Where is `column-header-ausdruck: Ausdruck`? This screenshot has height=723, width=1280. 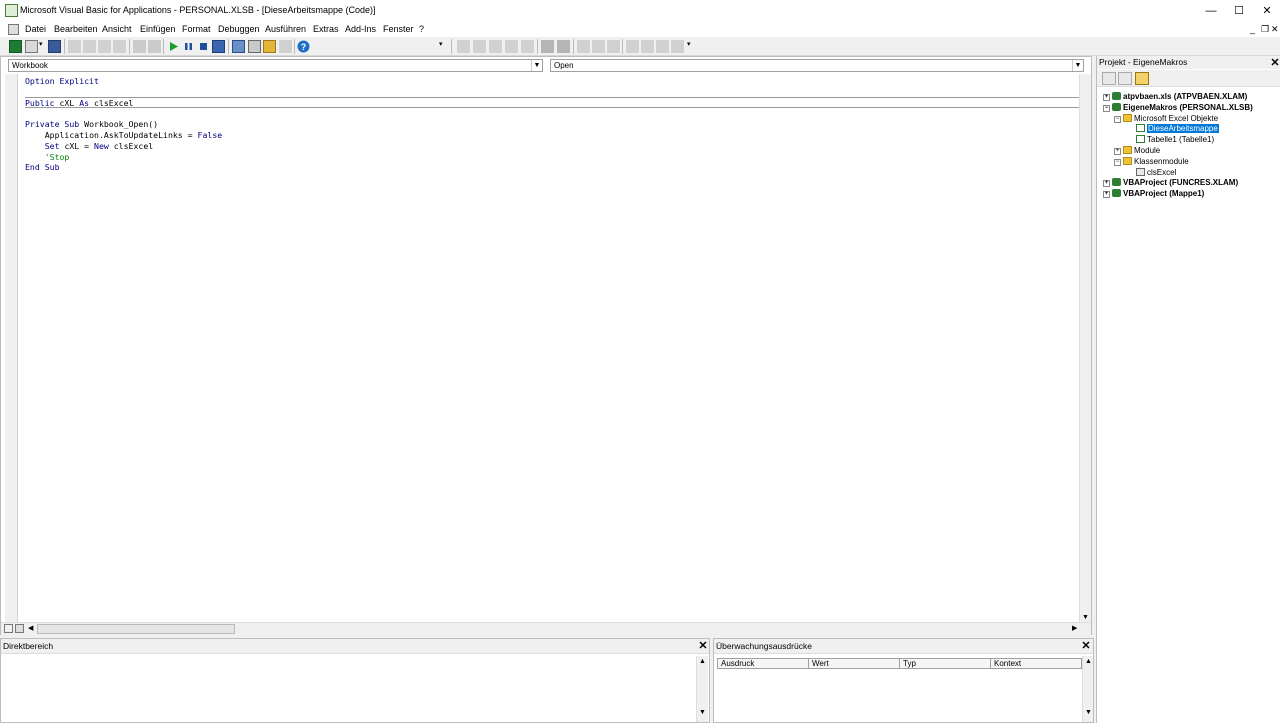 column-header-ausdruck: Ausdruck is located at coordinates (763, 663).